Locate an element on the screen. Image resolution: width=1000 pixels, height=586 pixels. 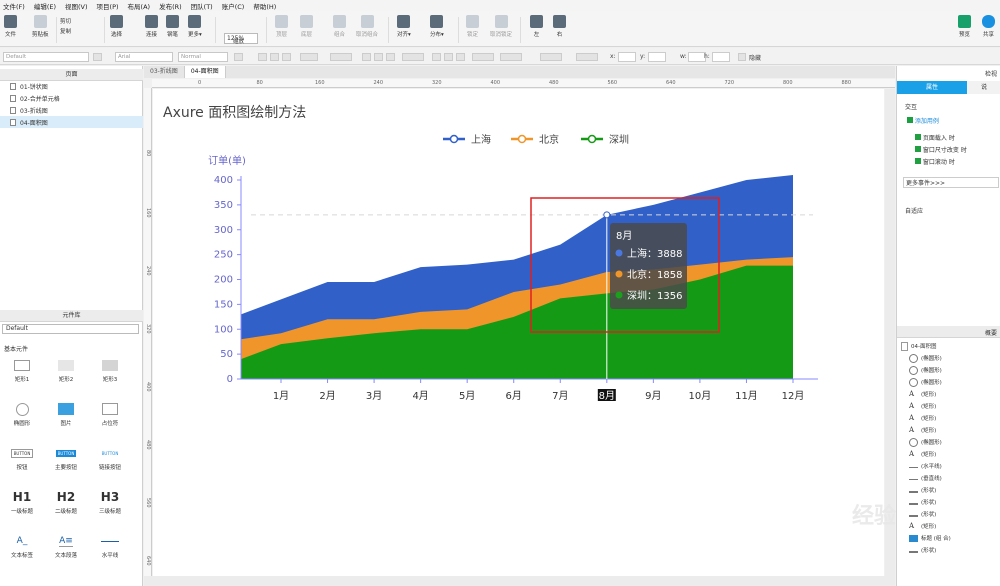
event-window-scroll: 窗口滚动 时 is located at coordinates (935, 161).